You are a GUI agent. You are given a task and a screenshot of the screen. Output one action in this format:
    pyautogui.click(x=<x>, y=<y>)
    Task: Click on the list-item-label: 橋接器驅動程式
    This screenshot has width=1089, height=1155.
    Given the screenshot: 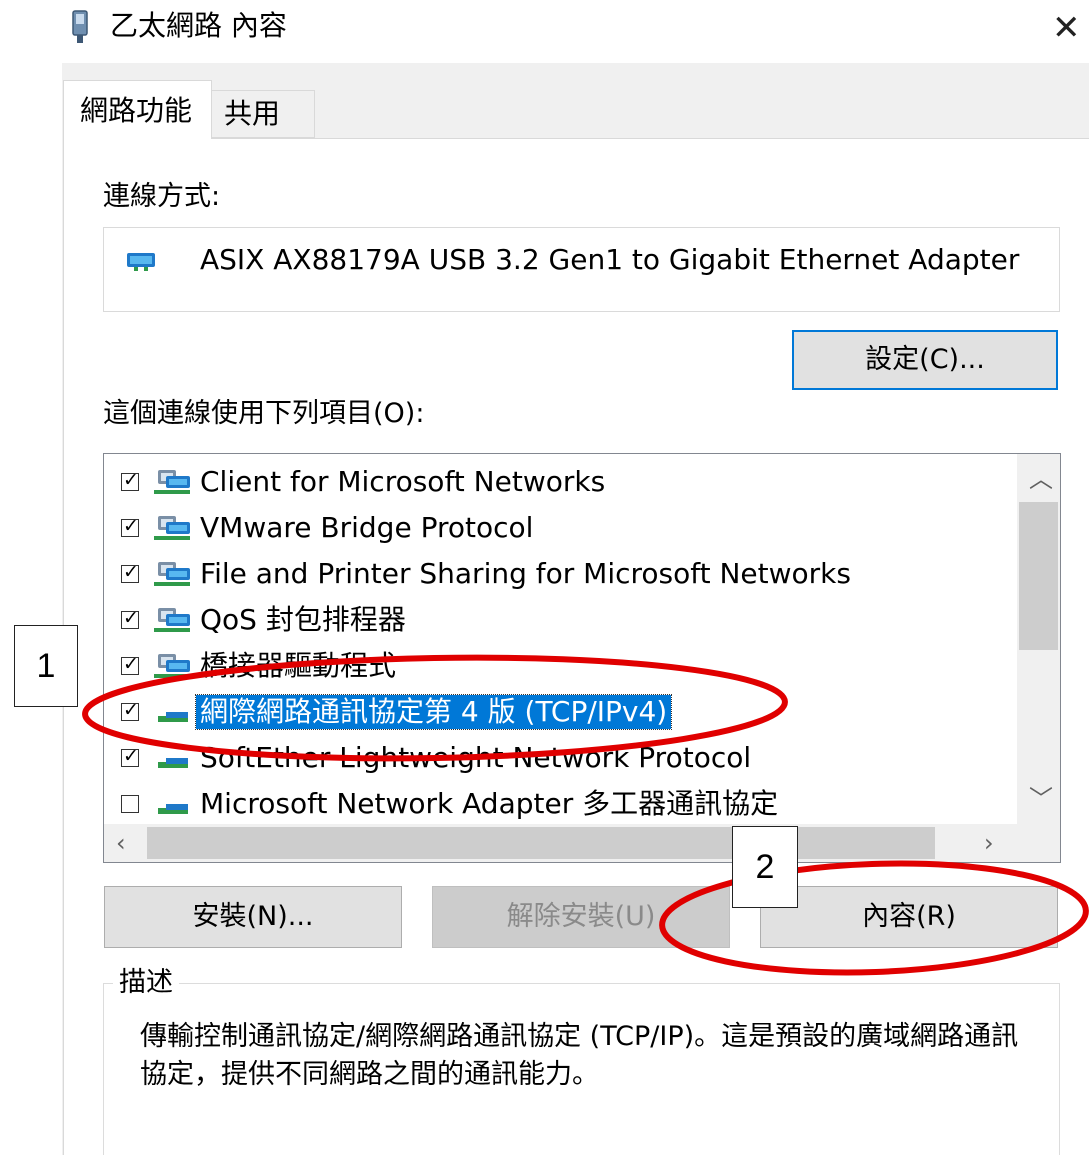 What is the action you would take?
    pyautogui.click(x=298, y=665)
    